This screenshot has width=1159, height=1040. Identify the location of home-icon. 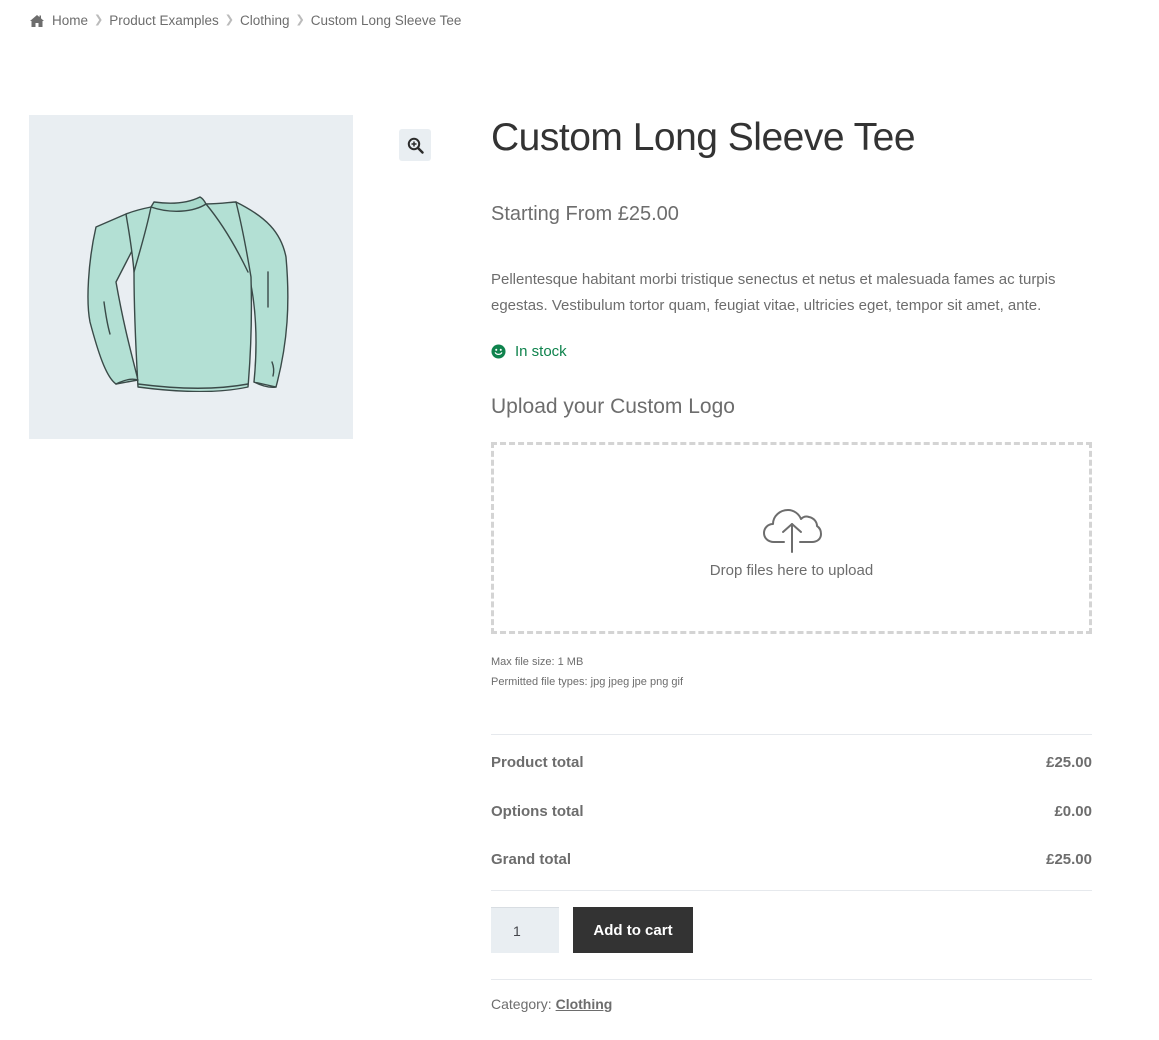
(37, 21).